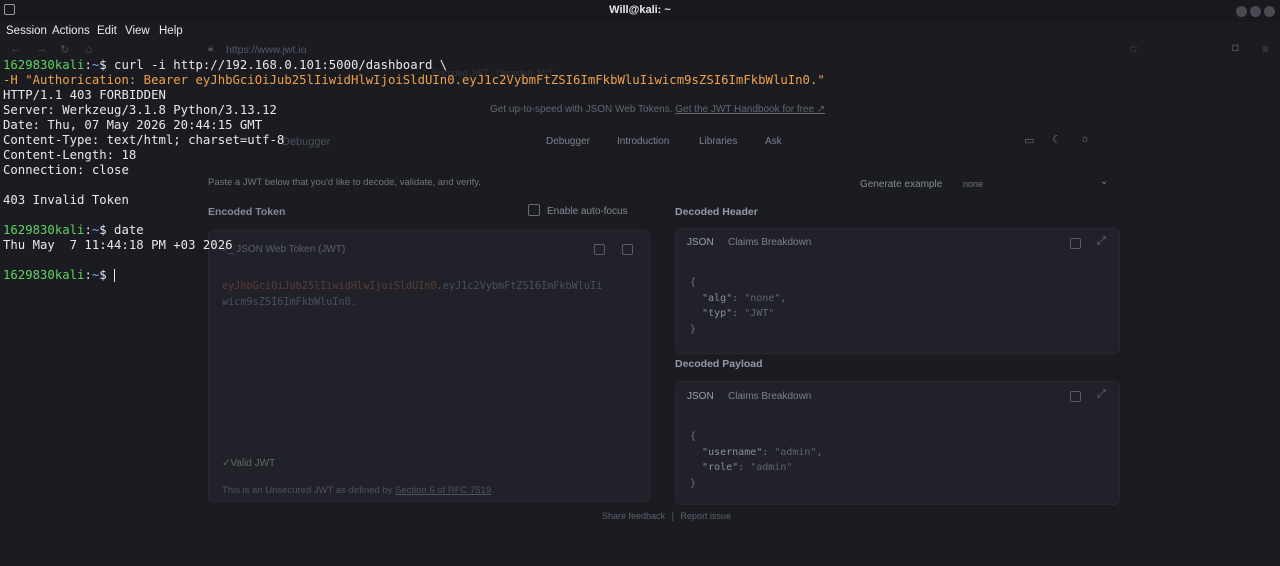 The width and height of the screenshot is (1280, 566). I want to click on payload-val-role: "admin", so click(771, 467).